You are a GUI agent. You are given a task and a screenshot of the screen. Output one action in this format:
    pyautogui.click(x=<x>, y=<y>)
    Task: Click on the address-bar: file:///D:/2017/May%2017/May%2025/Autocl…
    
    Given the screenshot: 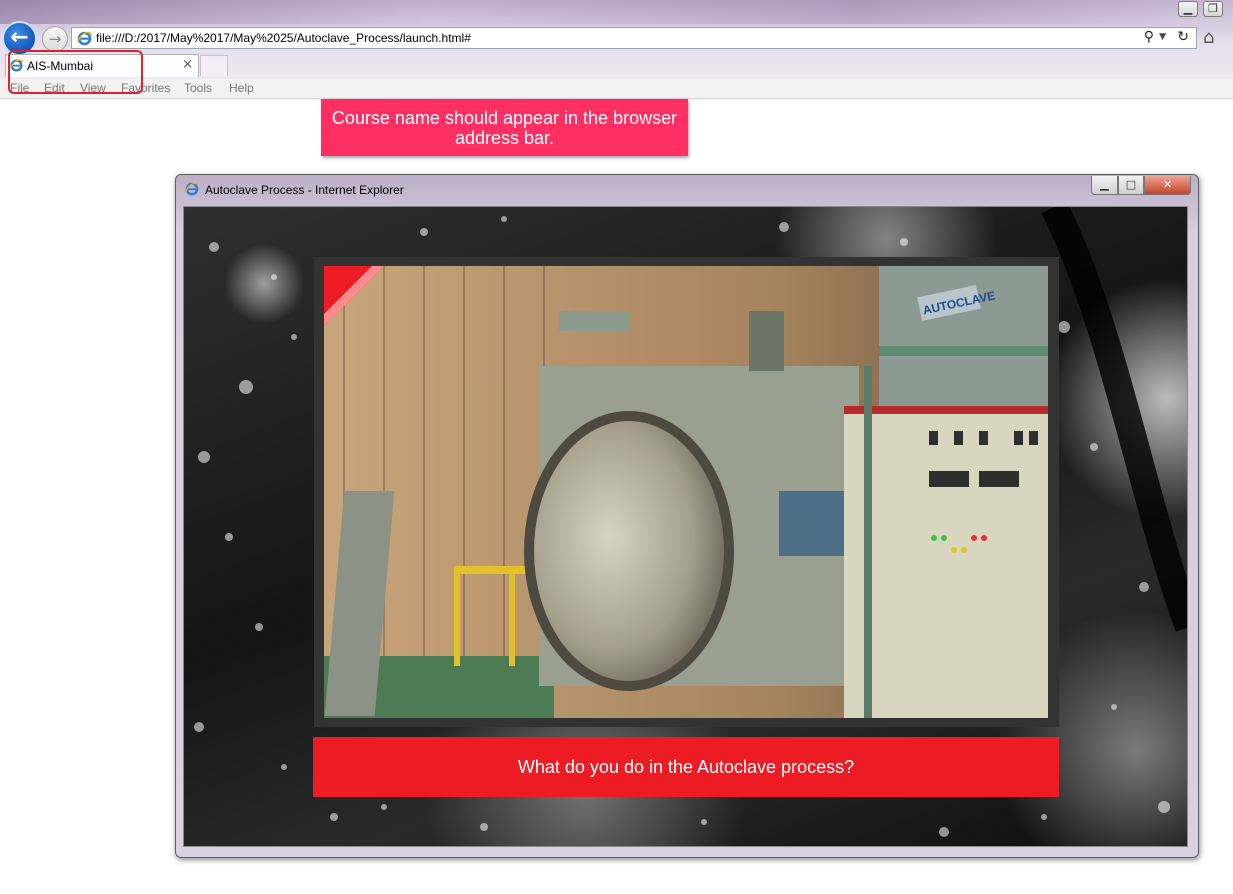 What is the action you would take?
    pyautogui.click(x=634, y=38)
    